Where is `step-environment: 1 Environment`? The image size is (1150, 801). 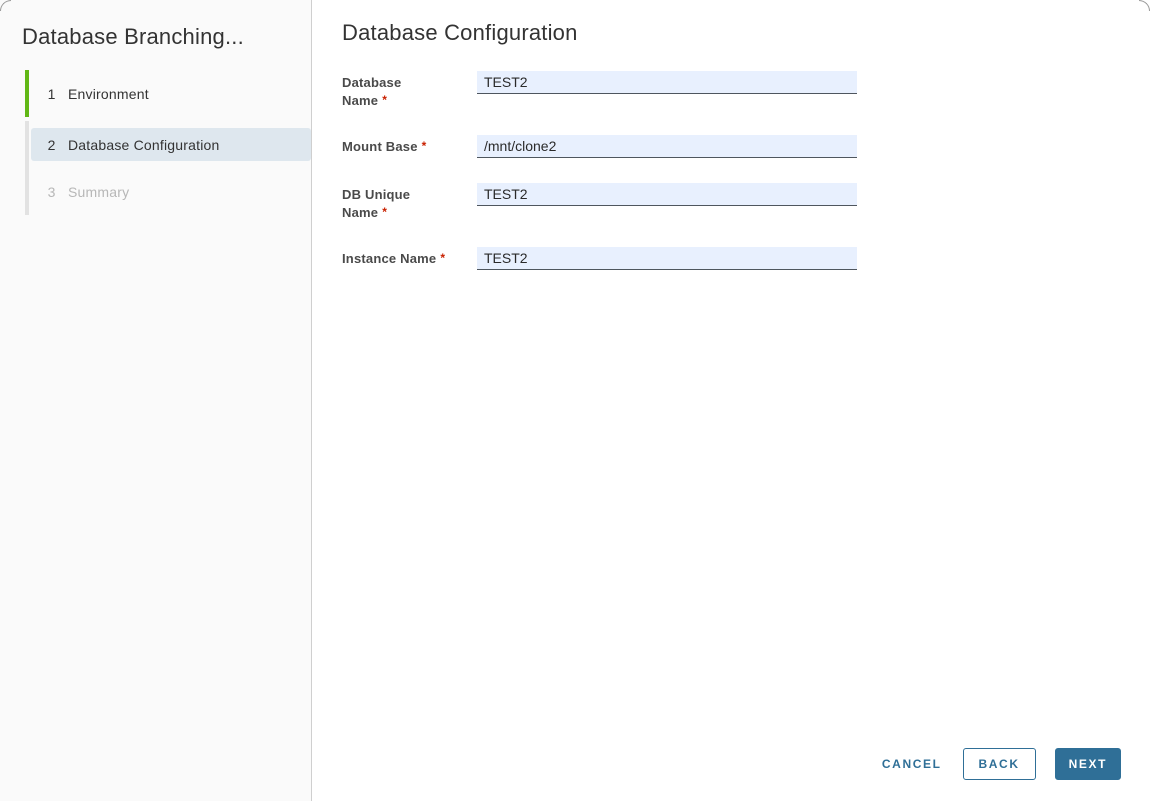 step-environment: 1 Environment is located at coordinates (168, 93).